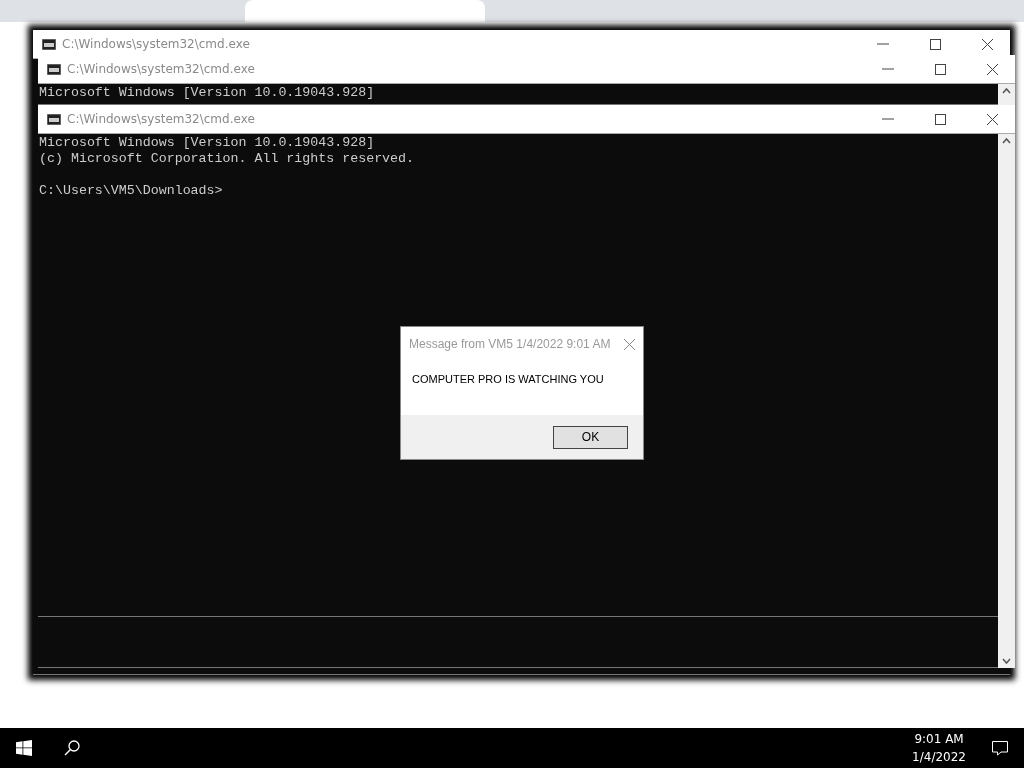 This screenshot has height=768, width=1024. What do you see at coordinates (24, 748) in the screenshot?
I see `windows-logo-icon` at bounding box center [24, 748].